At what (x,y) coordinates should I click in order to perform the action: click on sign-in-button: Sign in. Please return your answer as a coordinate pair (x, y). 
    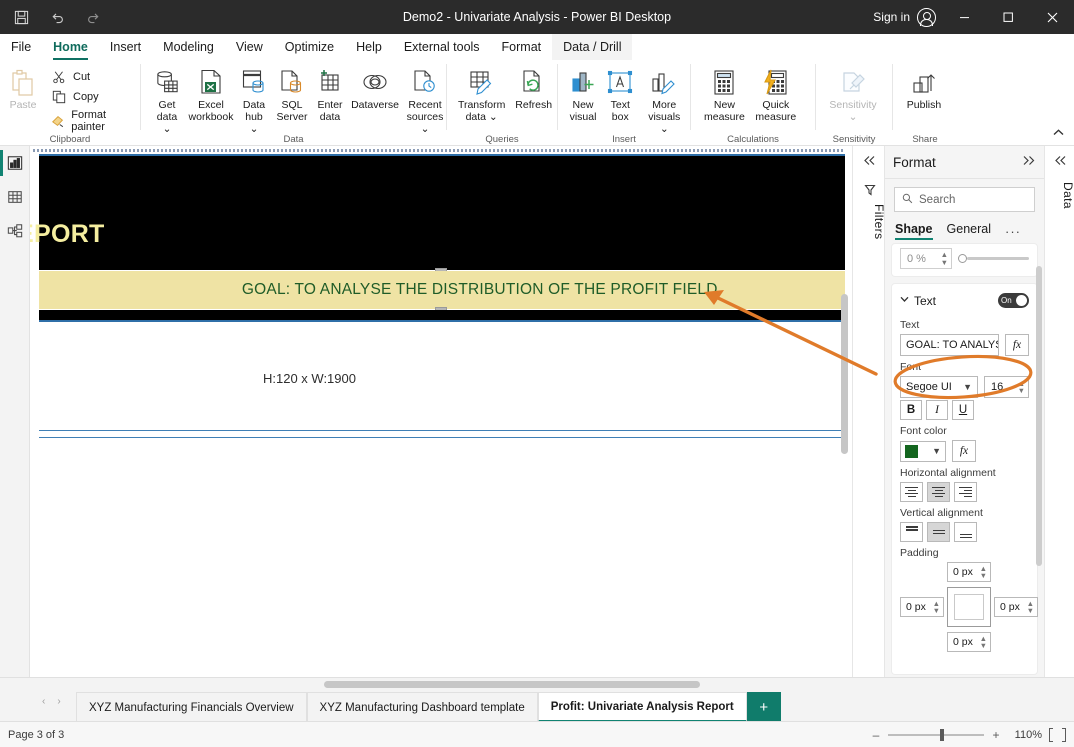
    Looking at the image, I should click on (907, 17).